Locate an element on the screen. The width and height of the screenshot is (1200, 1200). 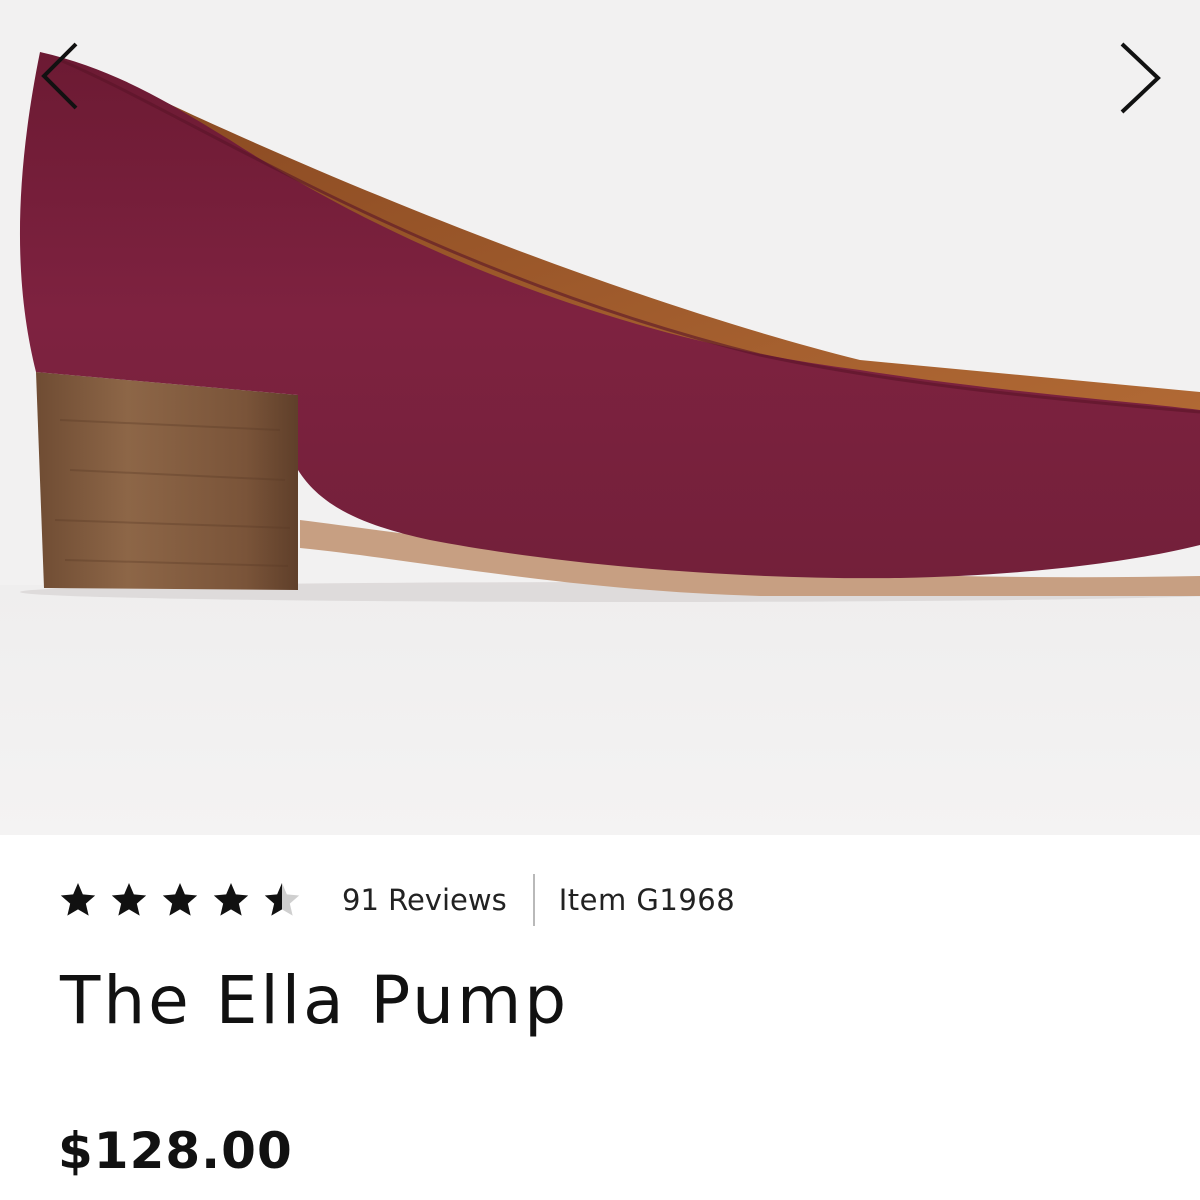
star-rating is located at coordinates (180, 900).